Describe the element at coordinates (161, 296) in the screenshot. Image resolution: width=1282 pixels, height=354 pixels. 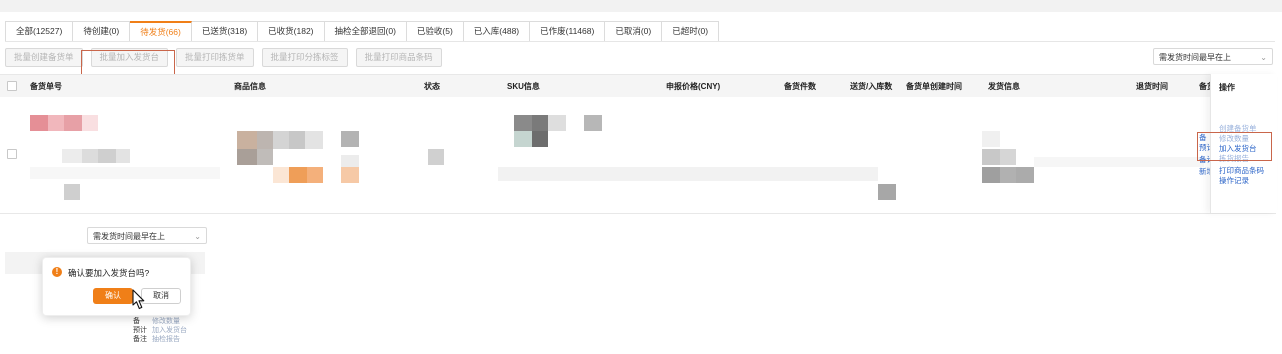
I see `cancel-button: 取消` at that location.